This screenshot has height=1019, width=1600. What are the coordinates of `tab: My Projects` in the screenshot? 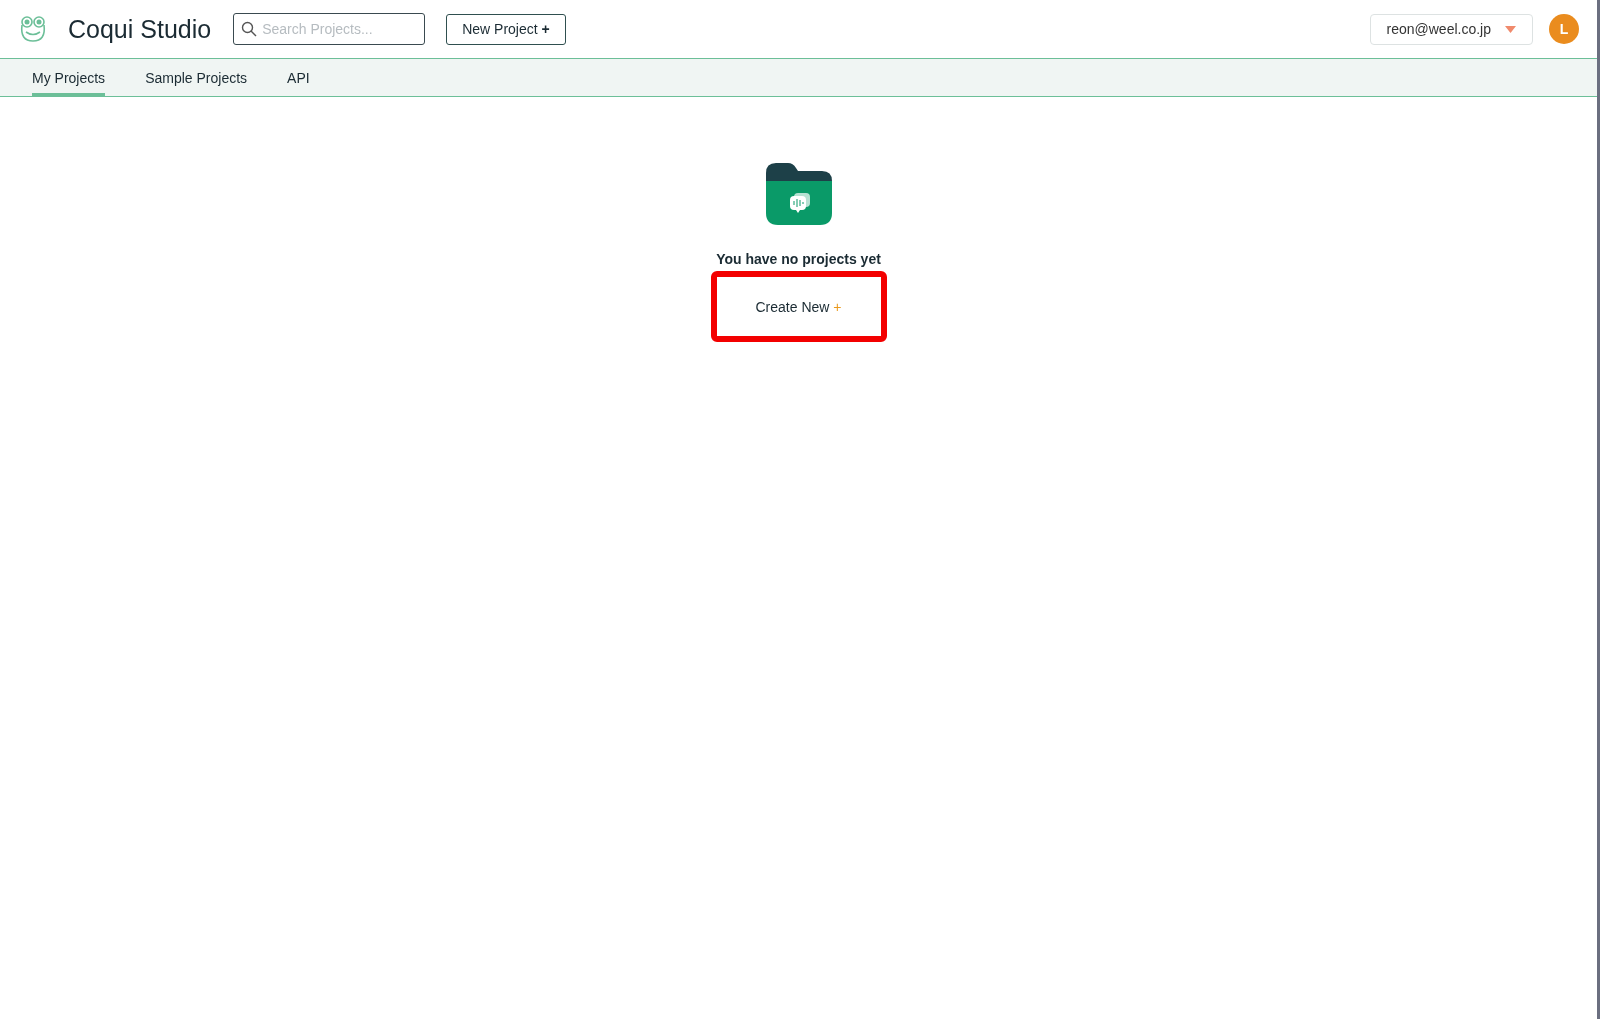 It's located at (69, 77).